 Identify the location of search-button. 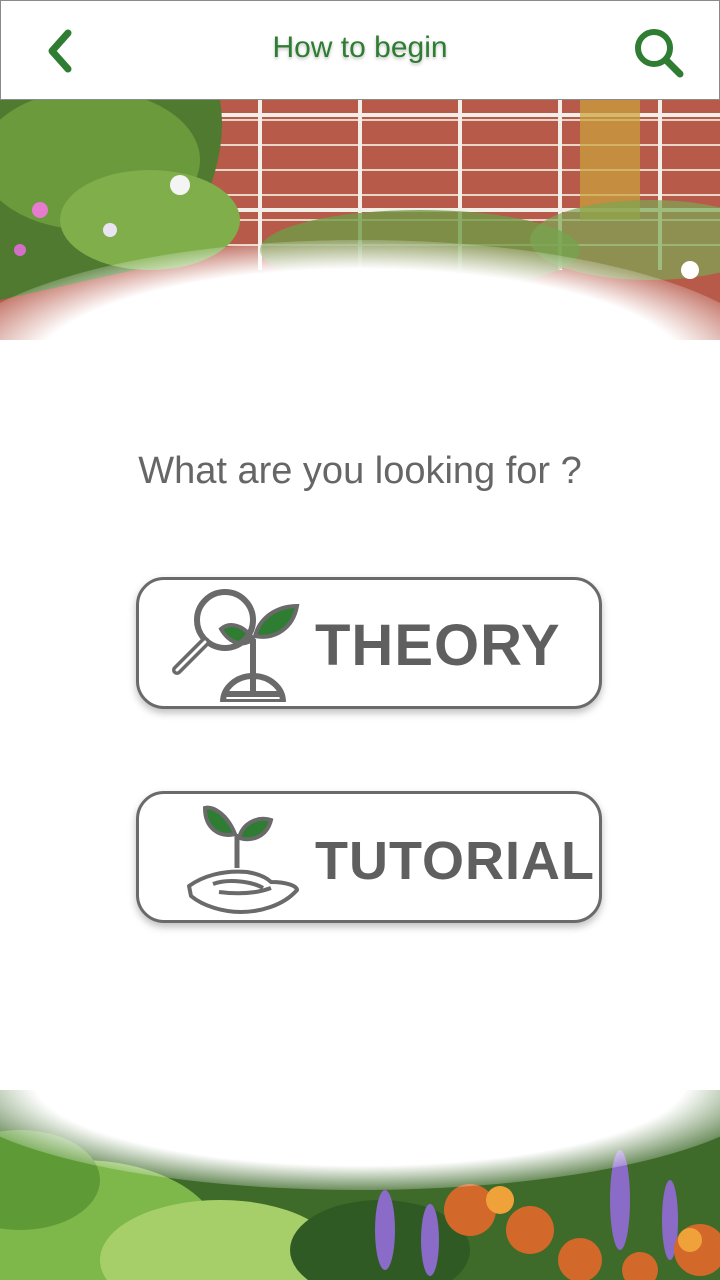
(659, 53).